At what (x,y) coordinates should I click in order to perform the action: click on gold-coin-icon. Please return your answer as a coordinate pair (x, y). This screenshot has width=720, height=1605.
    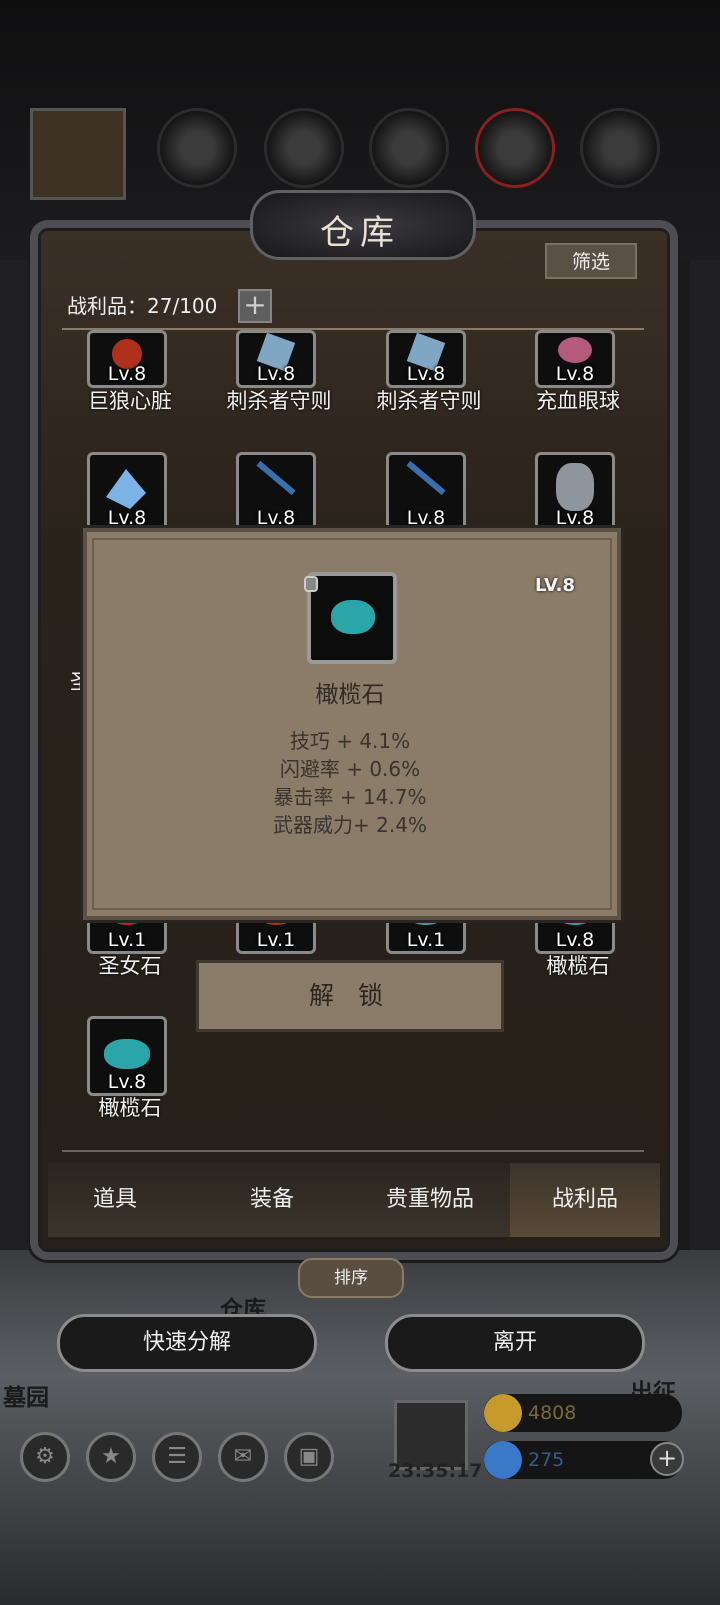
    Looking at the image, I should click on (503, 1413).